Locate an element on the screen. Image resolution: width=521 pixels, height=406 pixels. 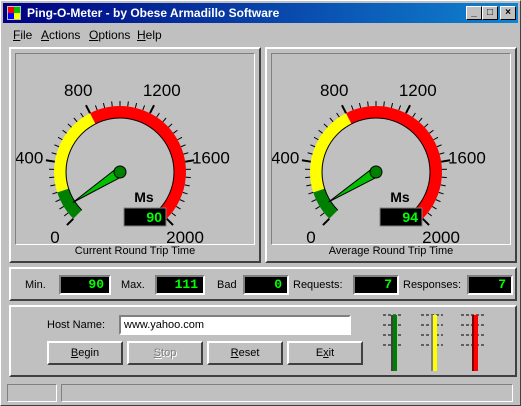
average-gauge-tick-label: 1200 is located at coordinates (418, 90).